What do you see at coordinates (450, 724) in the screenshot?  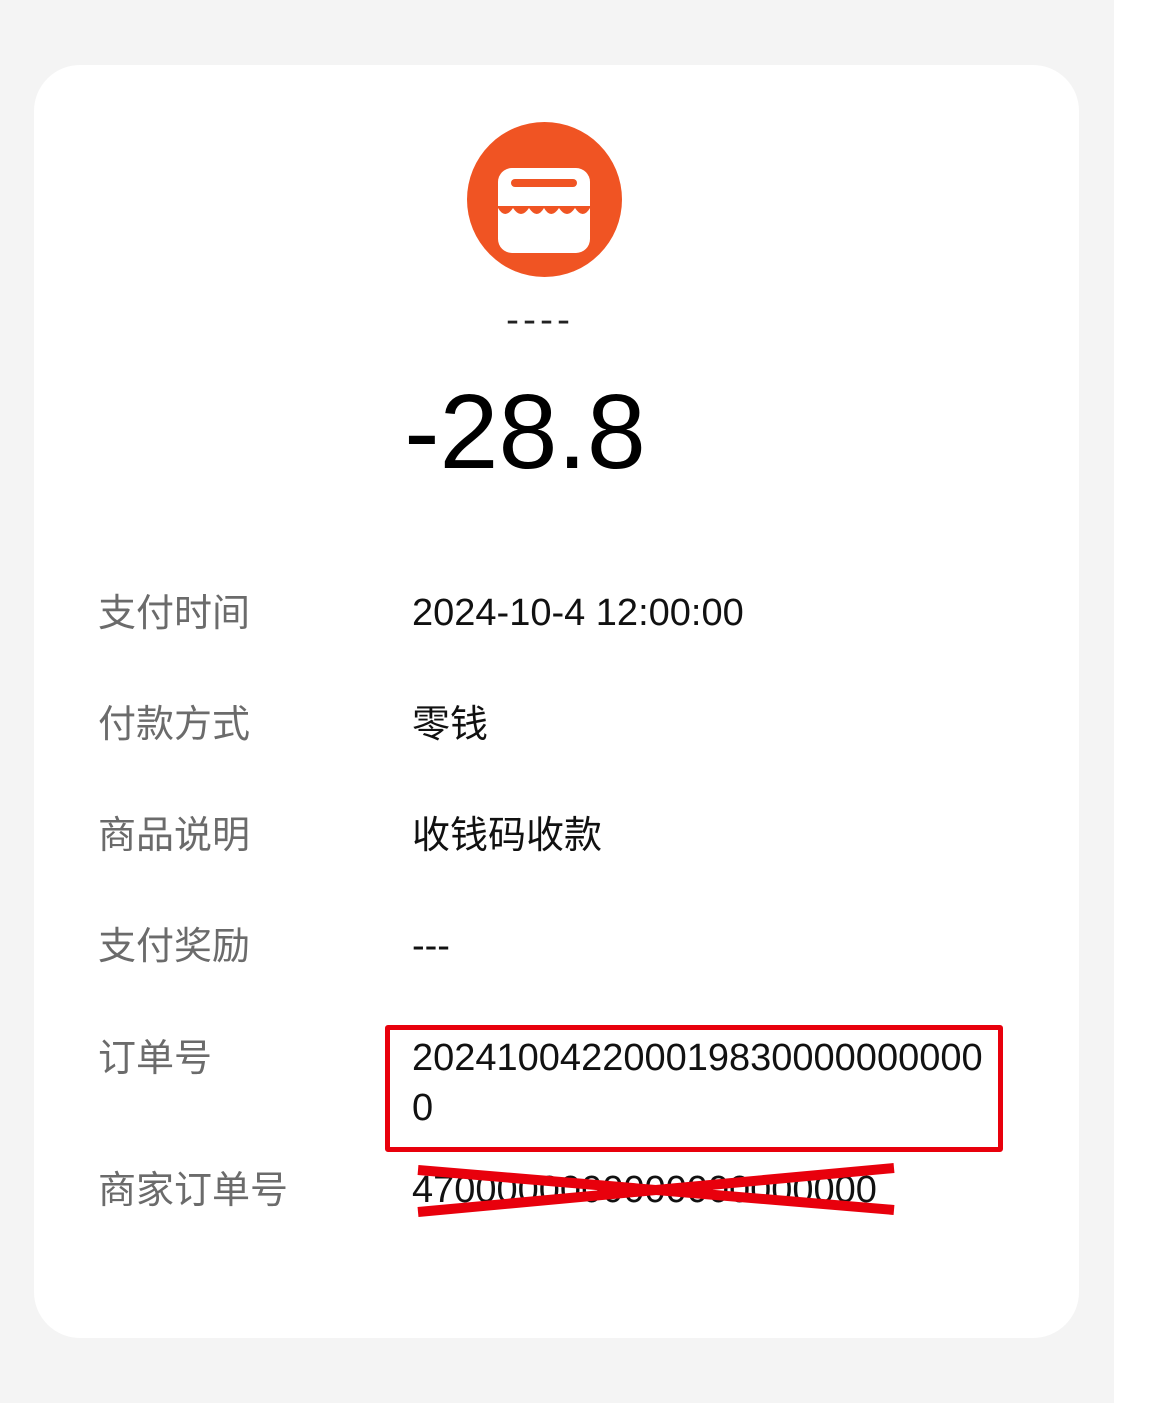 I see `payment-method-value: 零钱` at bounding box center [450, 724].